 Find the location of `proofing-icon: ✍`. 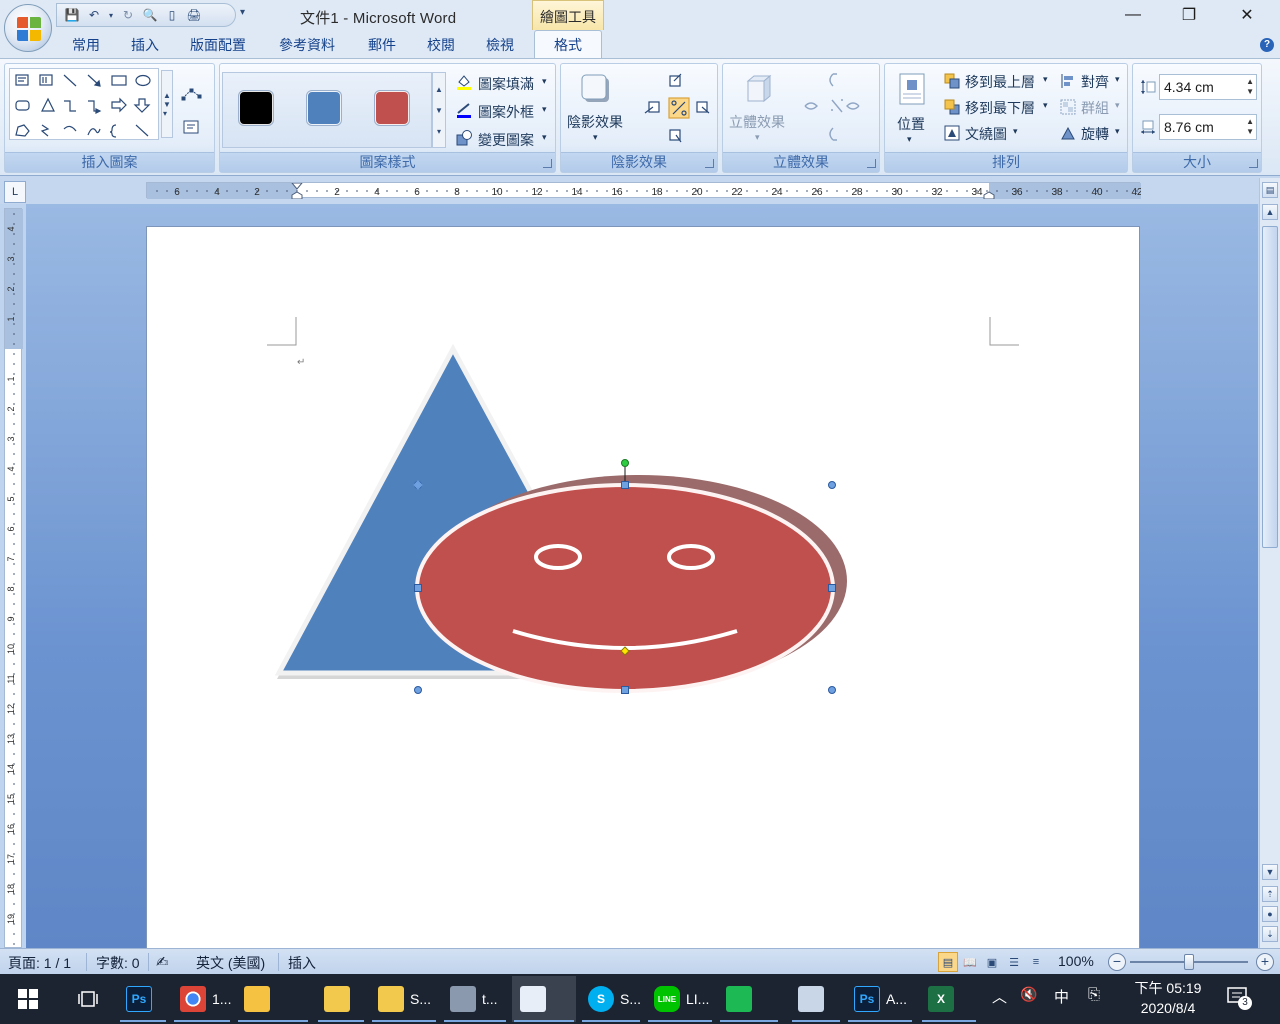

proofing-icon: ✍ is located at coordinates (162, 962).